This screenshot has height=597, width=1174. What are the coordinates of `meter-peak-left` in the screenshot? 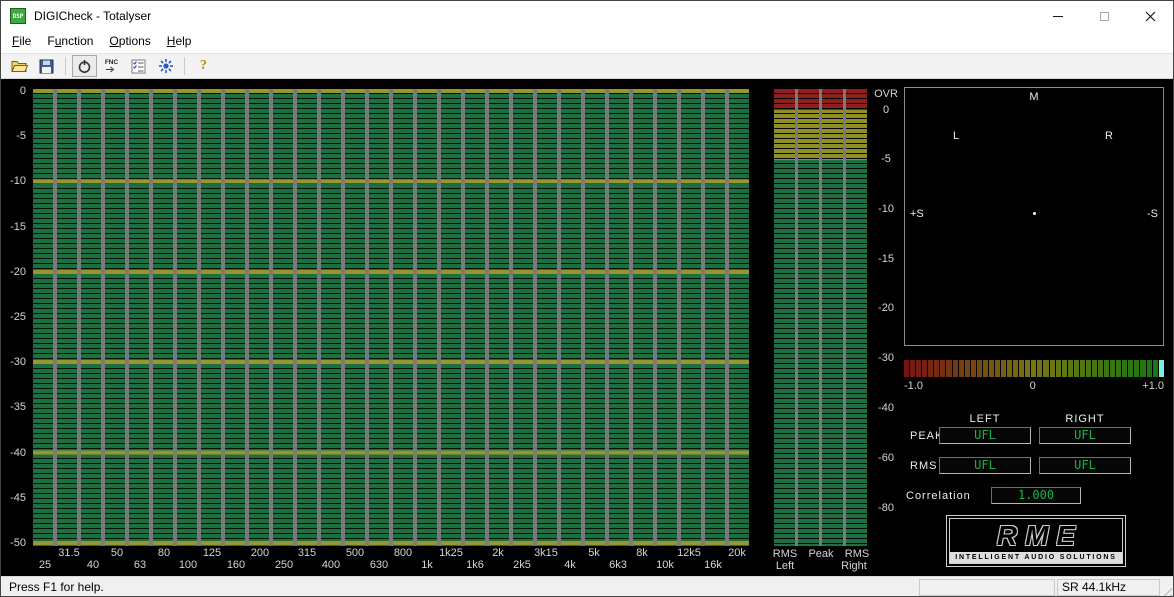 It's located at (808, 317).